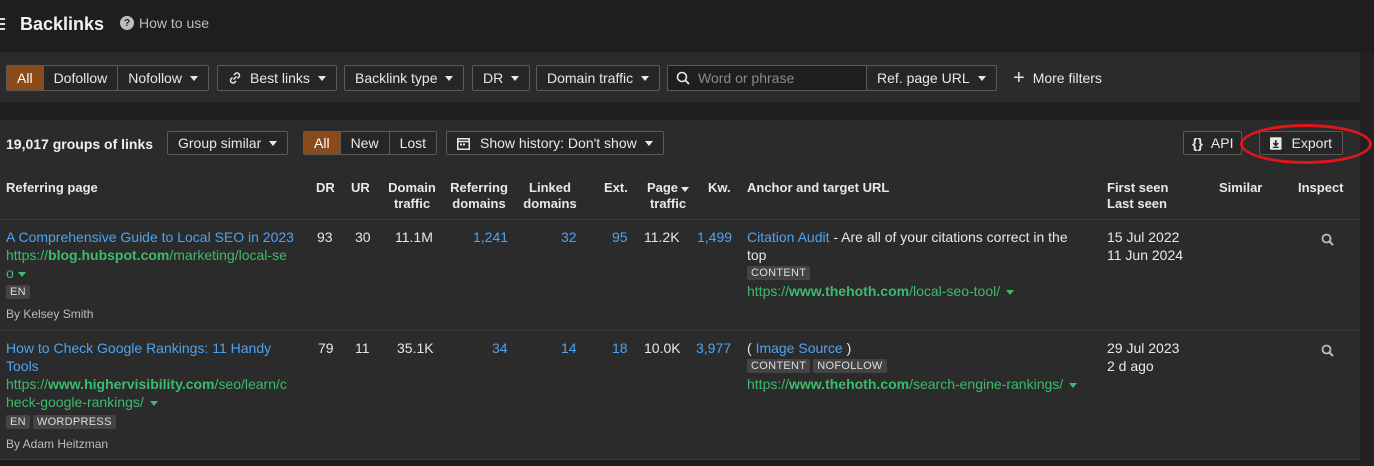  I want to click on toggle-all: All, so click(322, 143).